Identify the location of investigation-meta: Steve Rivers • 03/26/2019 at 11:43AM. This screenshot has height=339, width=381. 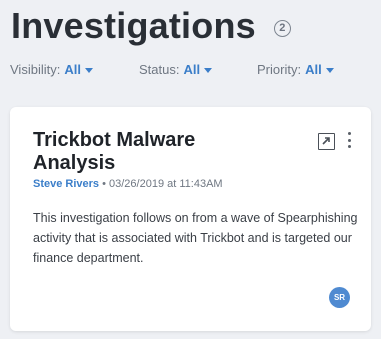
(128, 184).